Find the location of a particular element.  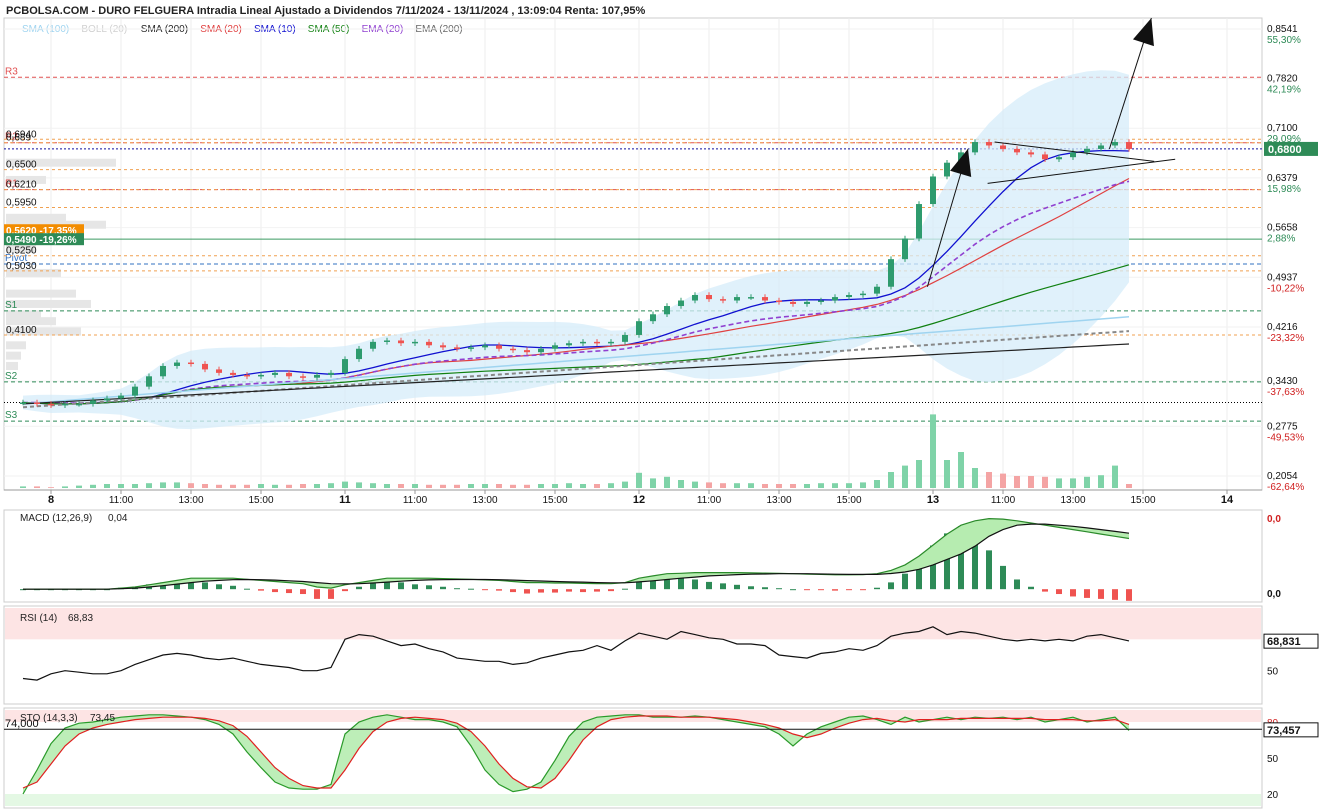

left-price-label-2: 0,6500 is located at coordinates (21, 165).